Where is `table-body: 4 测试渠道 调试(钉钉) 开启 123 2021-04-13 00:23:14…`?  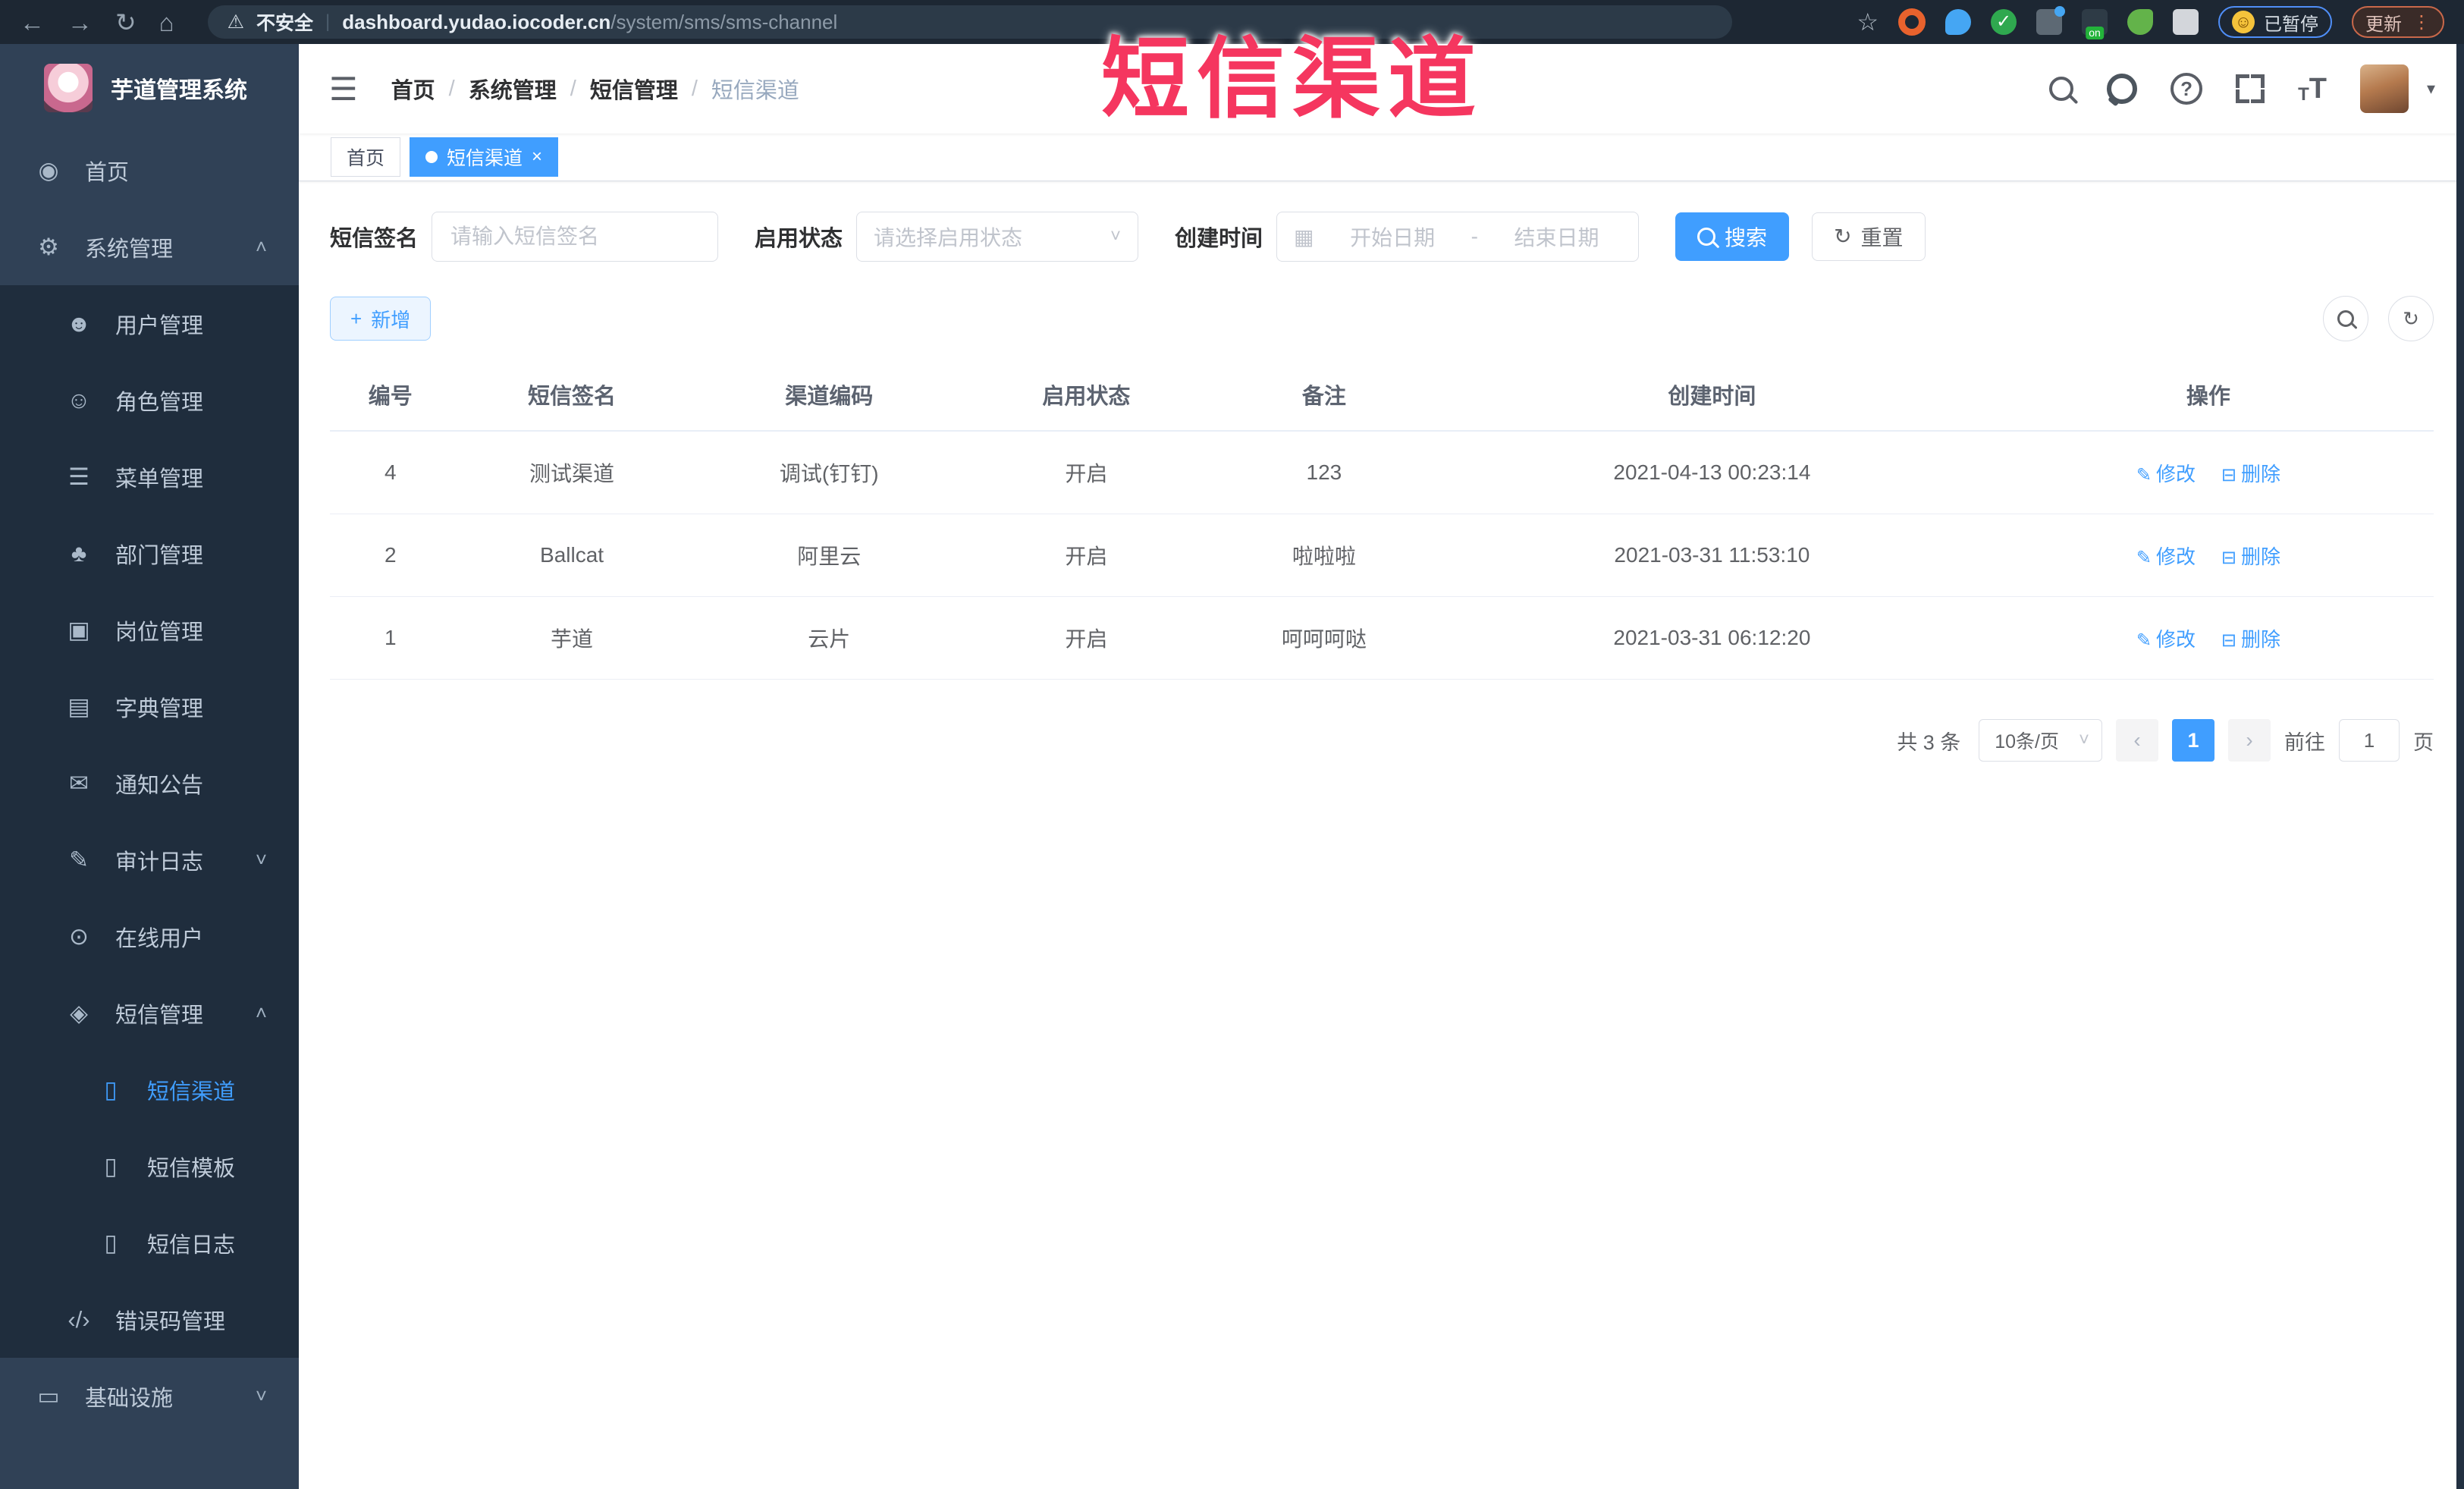
table-body: 4 测试渠道 调试(钉钉) 开启 123 2021-04-13 00:23:14… is located at coordinates (1382, 555).